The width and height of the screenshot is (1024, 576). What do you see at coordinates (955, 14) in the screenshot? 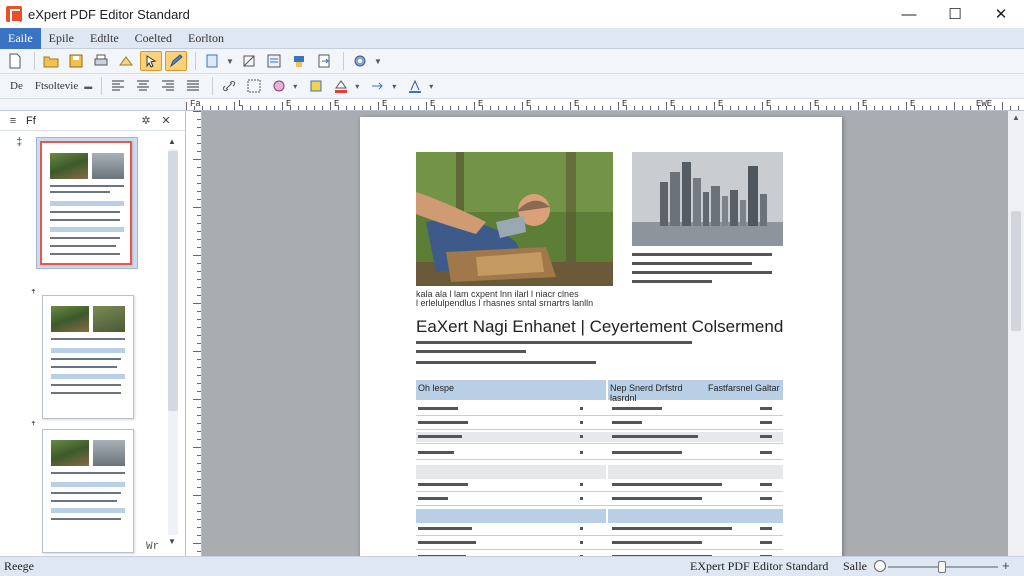
I see `maximize-button: ☐` at bounding box center [955, 14].